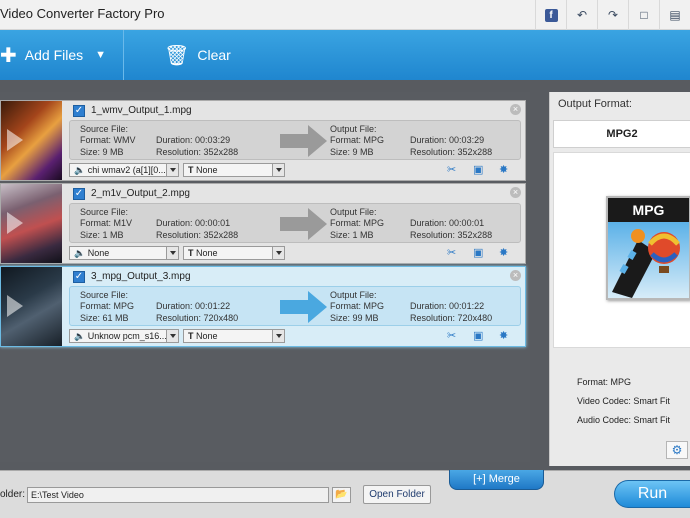  I want to click on source-size: Size: 9 MB, so click(102, 152).